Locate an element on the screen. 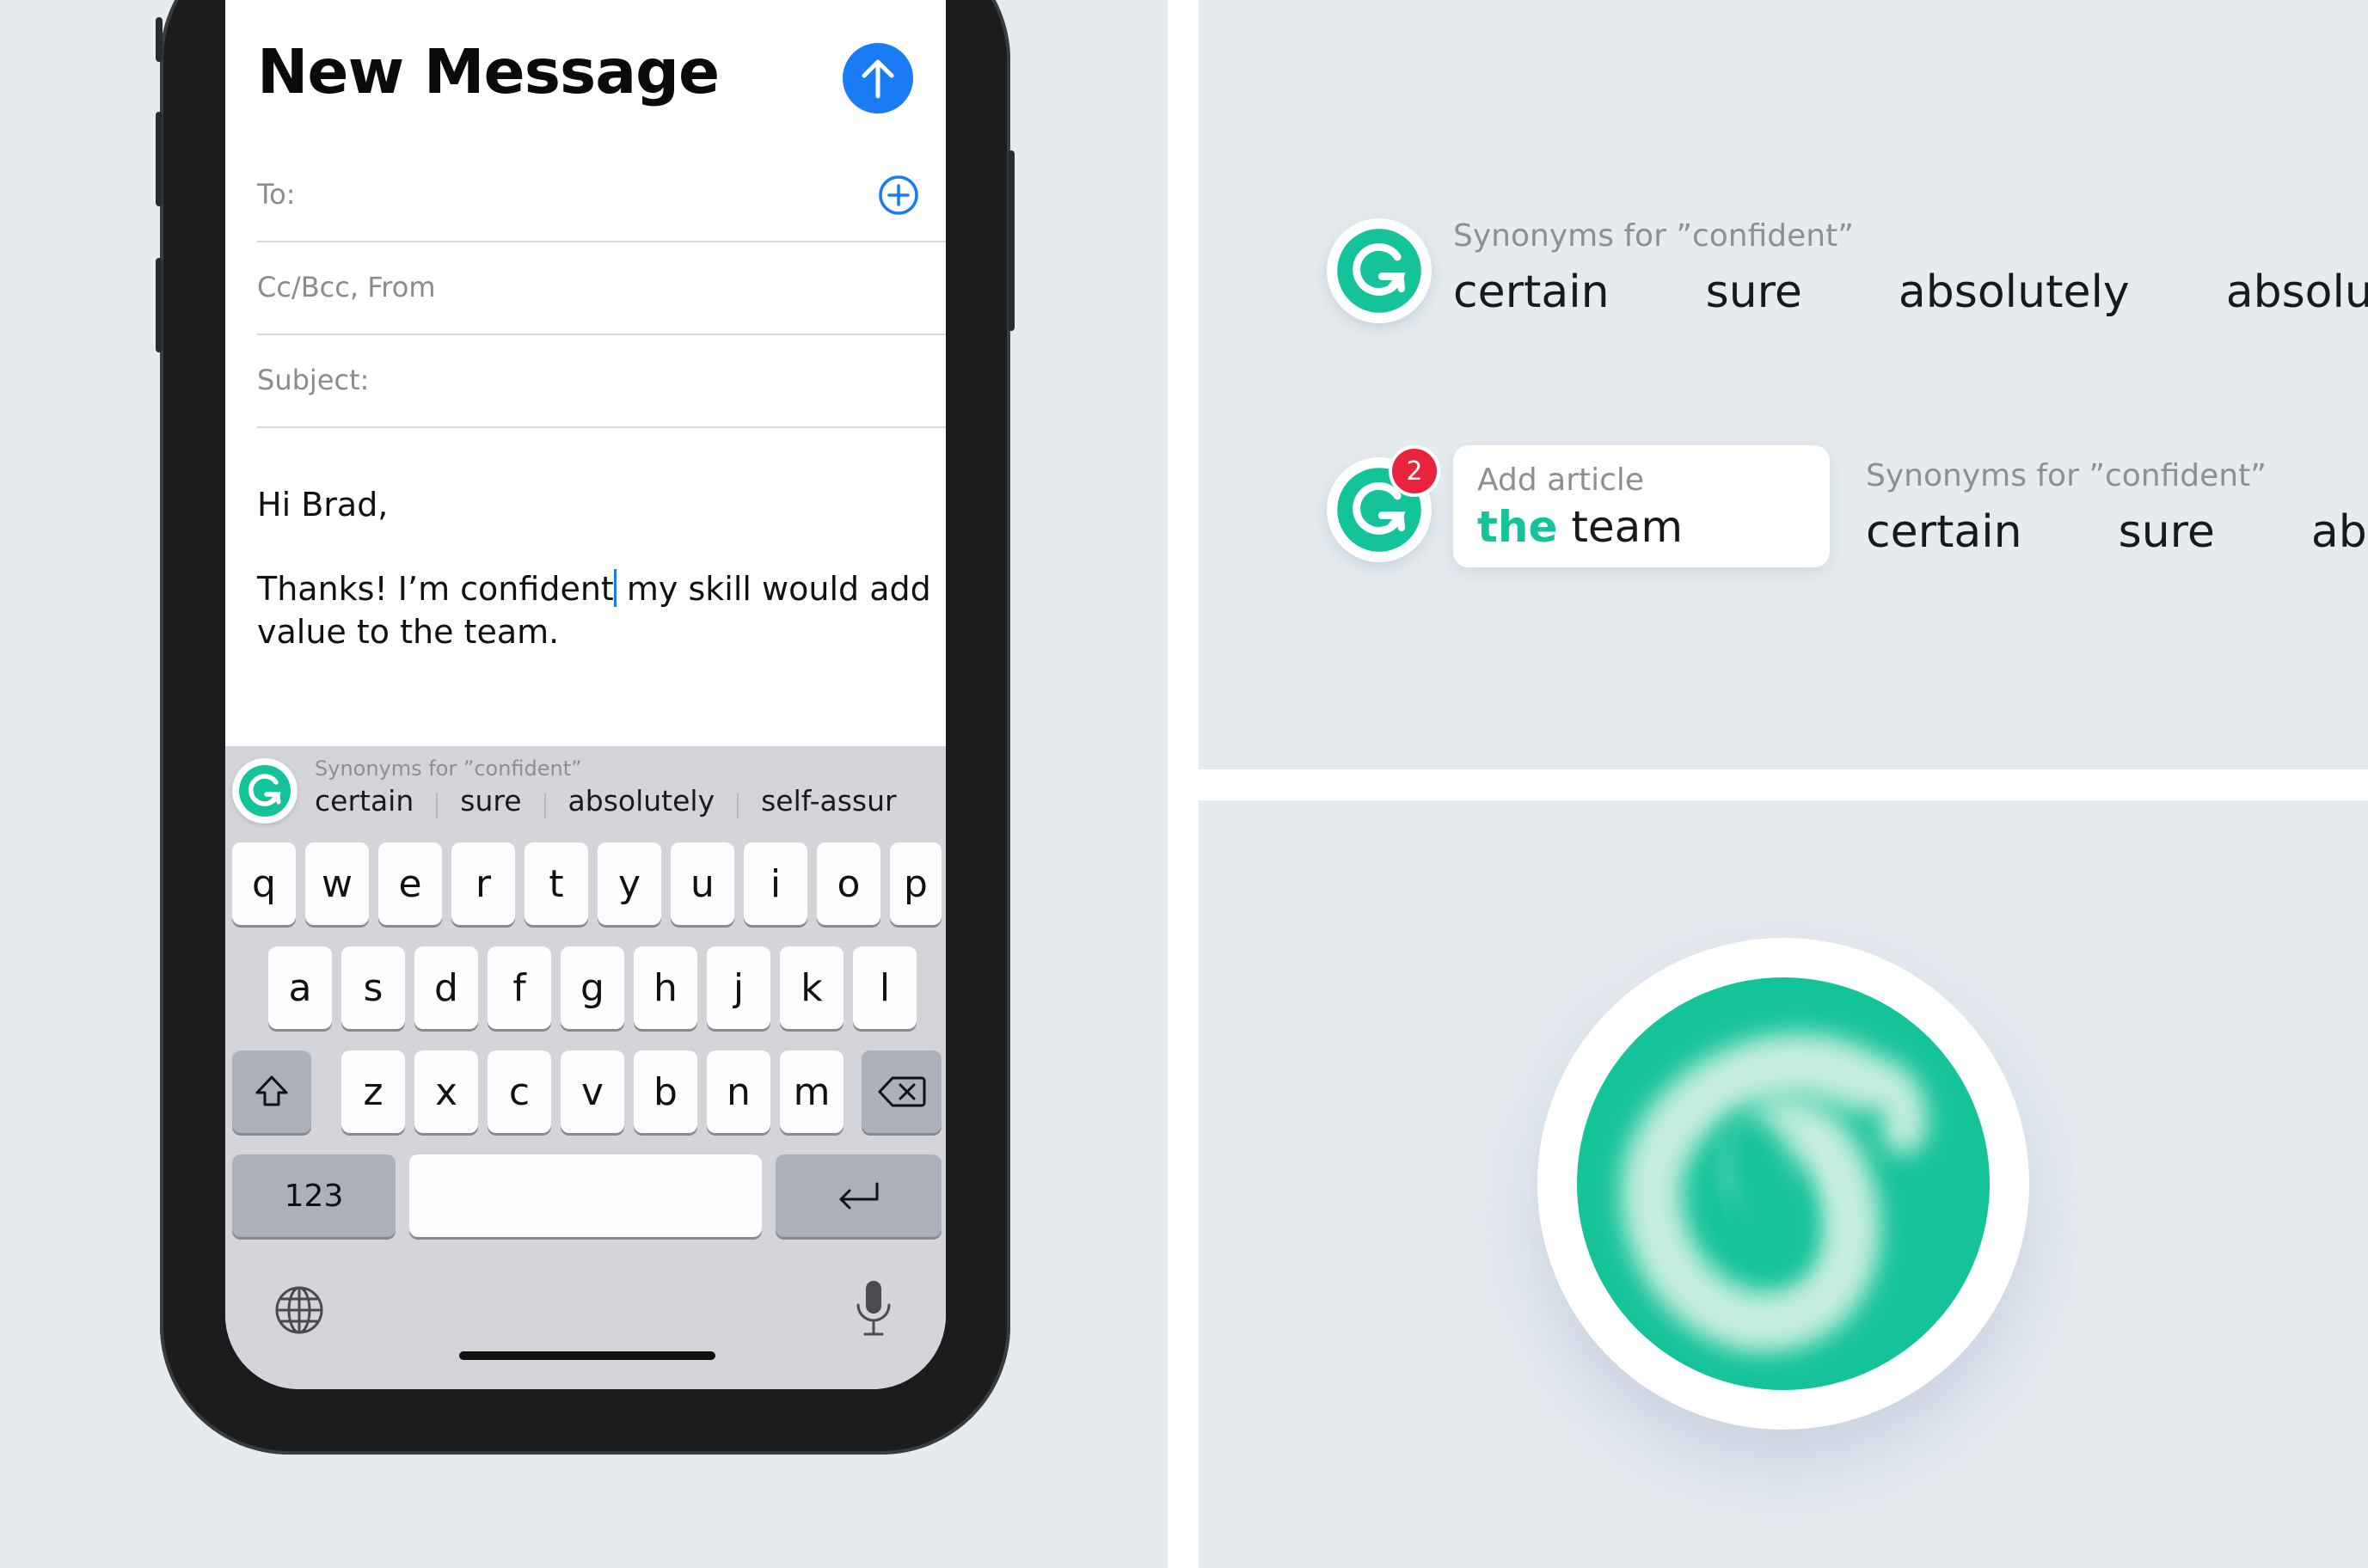 The width and height of the screenshot is (2368, 1568). card-suggestion: the team is located at coordinates (1580, 527).